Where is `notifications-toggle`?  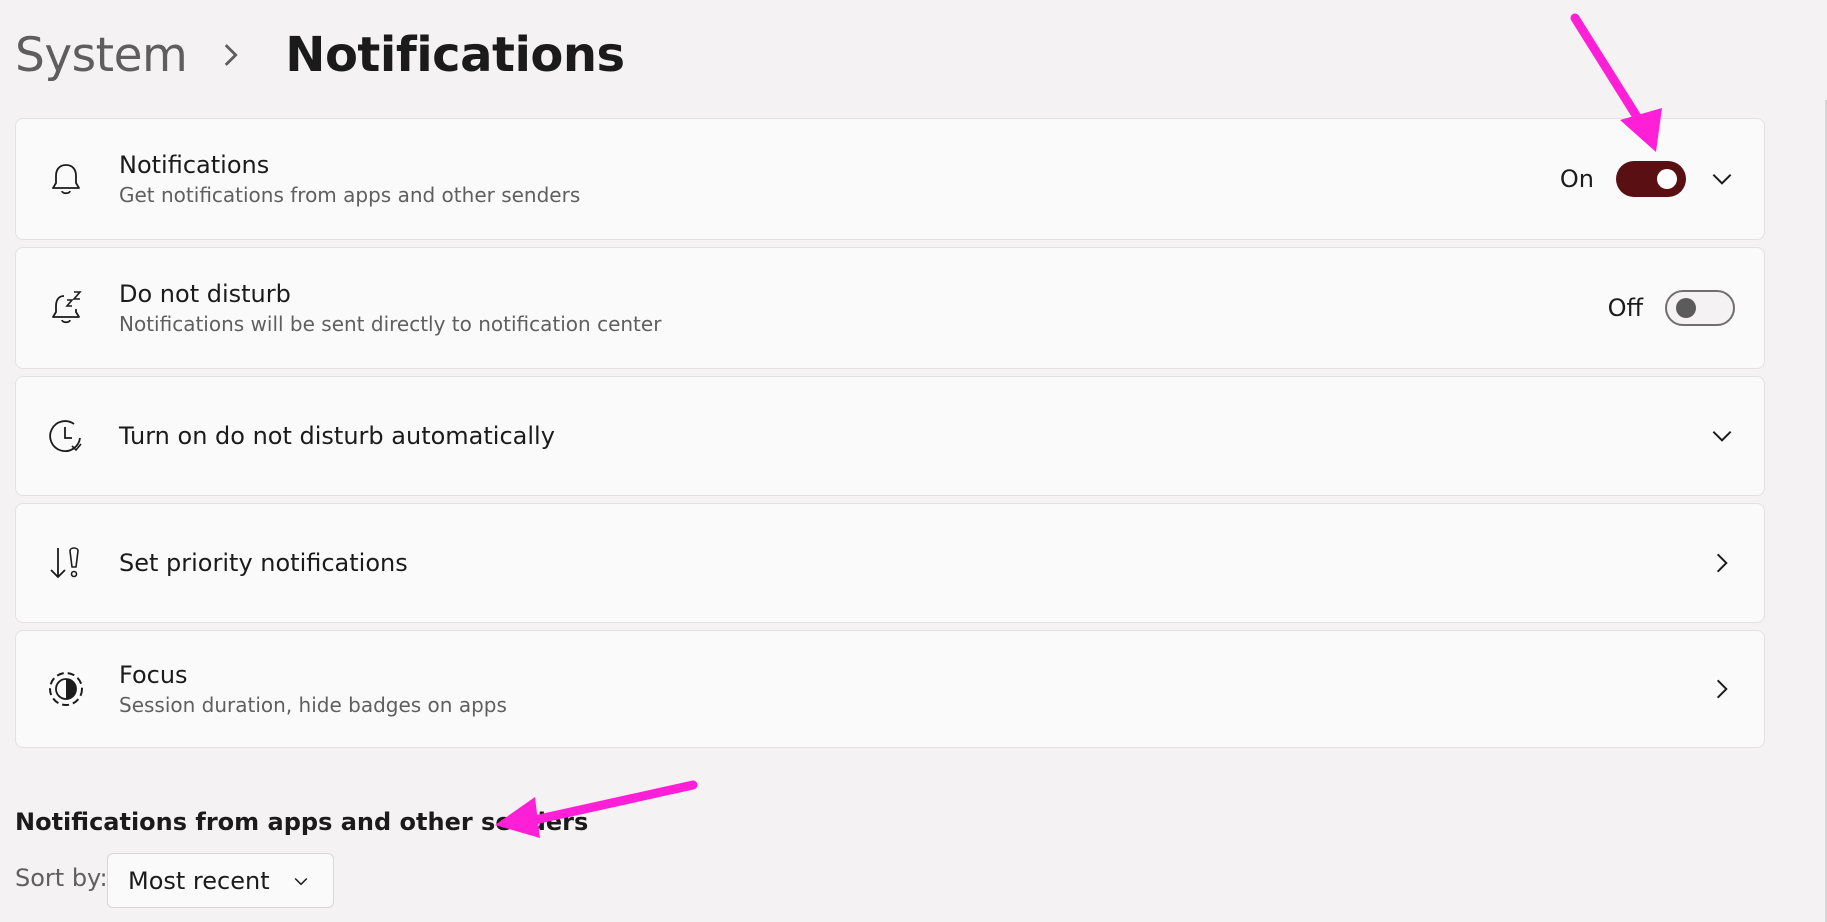
notifications-toggle is located at coordinates (1651, 179).